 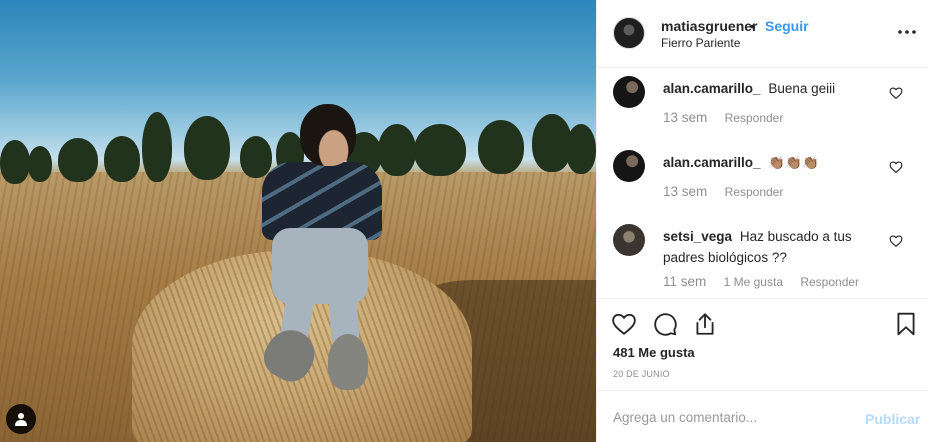 I want to click on comment-body: Buena geiii, so click(x=802, y=88).